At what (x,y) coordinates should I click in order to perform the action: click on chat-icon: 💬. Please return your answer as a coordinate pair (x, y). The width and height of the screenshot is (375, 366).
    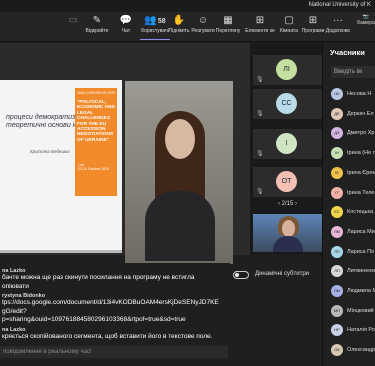
    Looking at the image, I should click on (126, 20).